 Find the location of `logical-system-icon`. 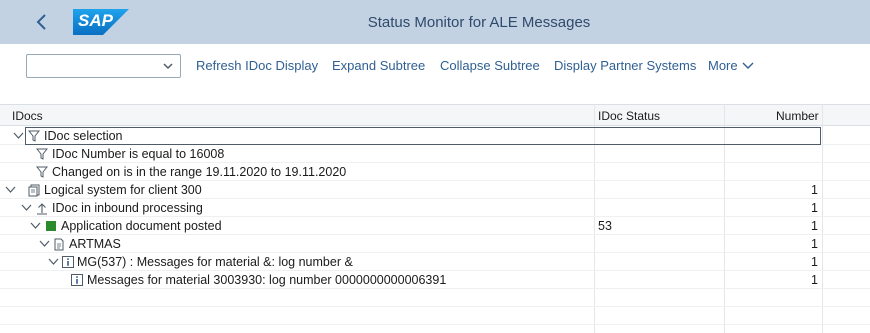

logical-system-icon is located at coordinates (34, 190).